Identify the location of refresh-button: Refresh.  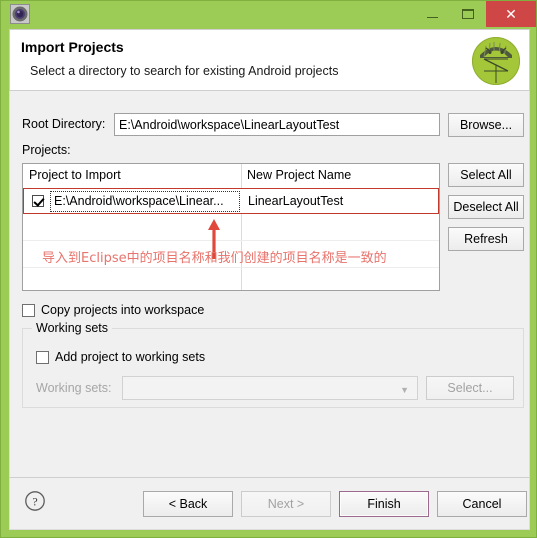
(486, 239).